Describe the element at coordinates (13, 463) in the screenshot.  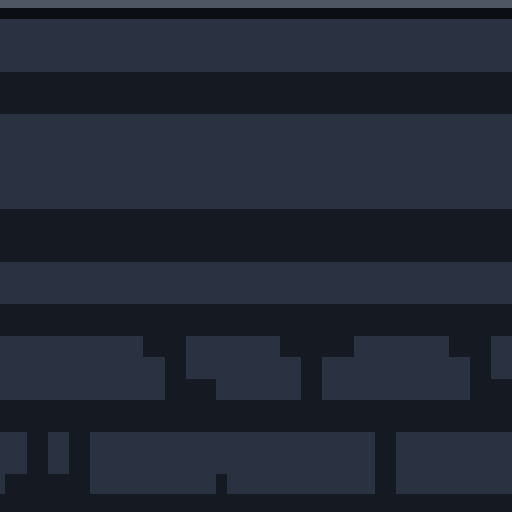
I see `tile-e` at that location.